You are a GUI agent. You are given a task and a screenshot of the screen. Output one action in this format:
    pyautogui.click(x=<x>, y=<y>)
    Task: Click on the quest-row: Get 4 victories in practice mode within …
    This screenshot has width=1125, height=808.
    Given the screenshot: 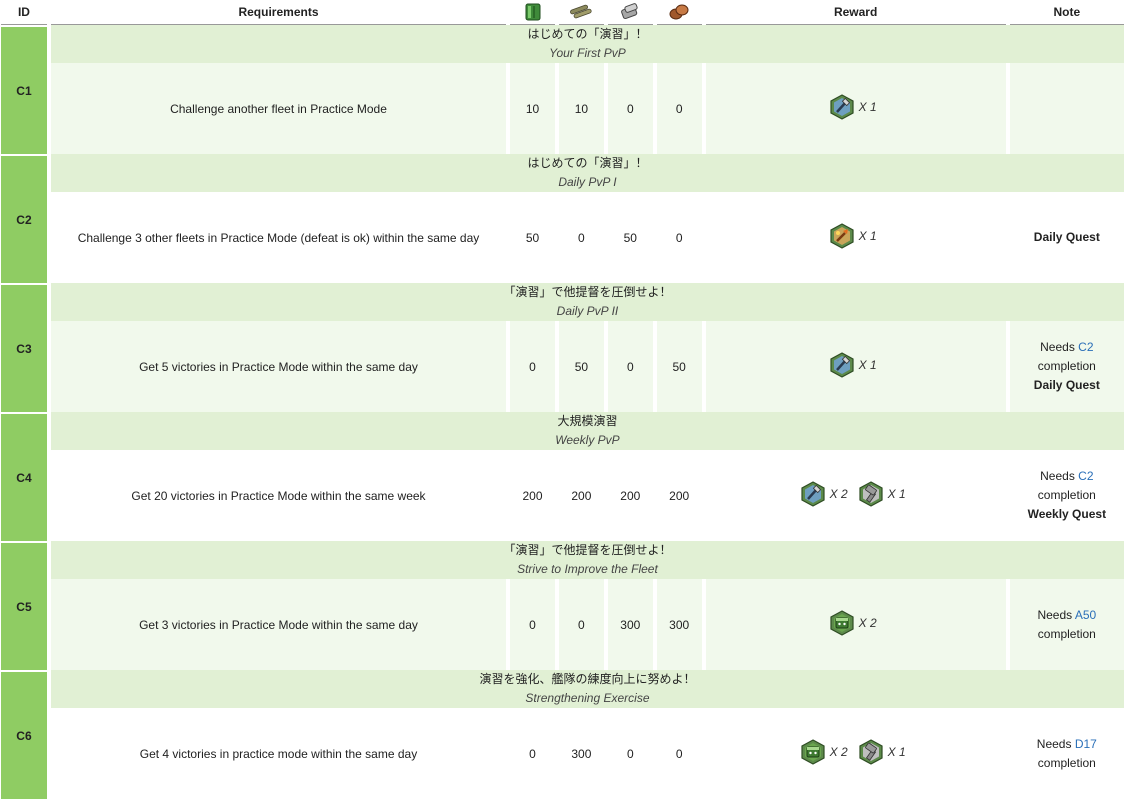 What is the action you would take?
    pyautogui.click(x=562, y=753)
    